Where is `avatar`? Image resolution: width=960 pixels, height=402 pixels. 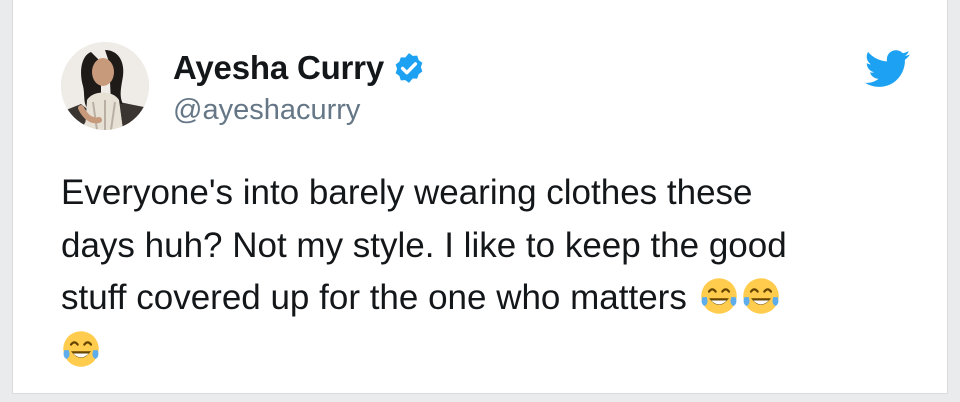 avatar is located at coordinates (105, 86).